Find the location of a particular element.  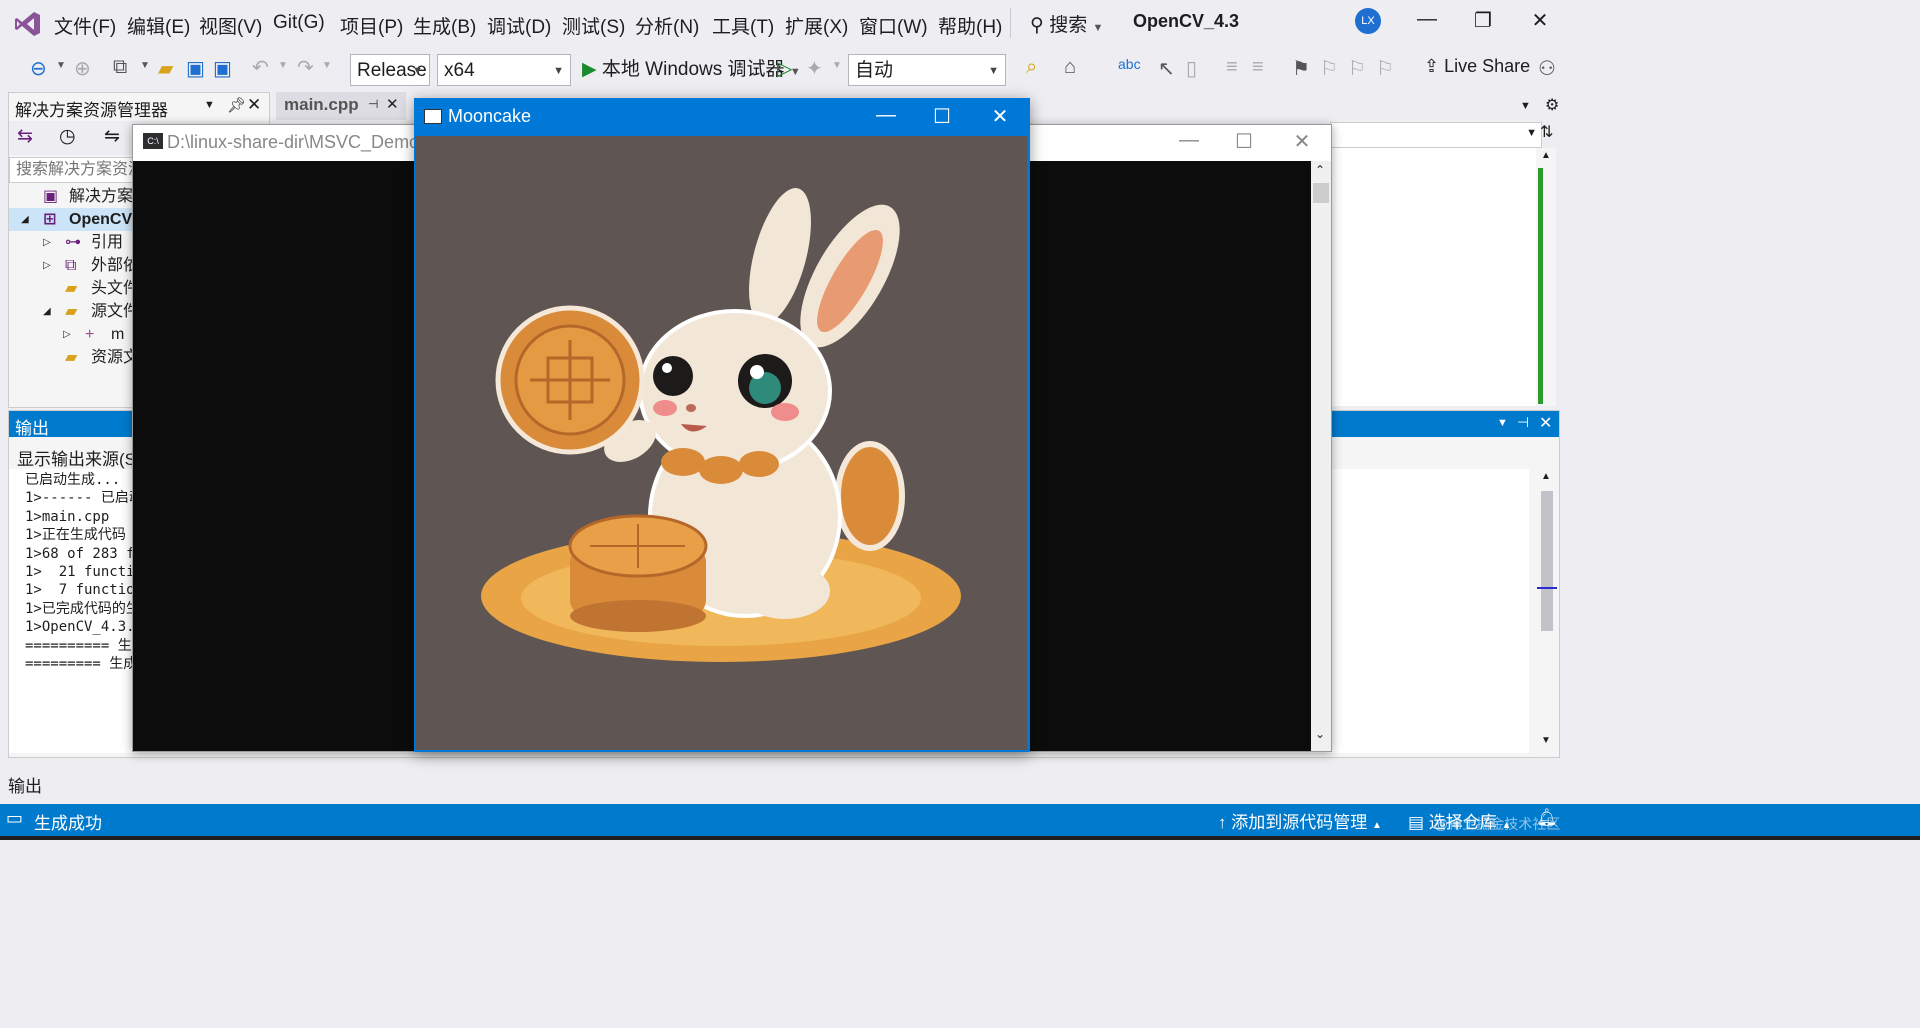

save-all-icon: ▣ is located at coordinates (222, 68).